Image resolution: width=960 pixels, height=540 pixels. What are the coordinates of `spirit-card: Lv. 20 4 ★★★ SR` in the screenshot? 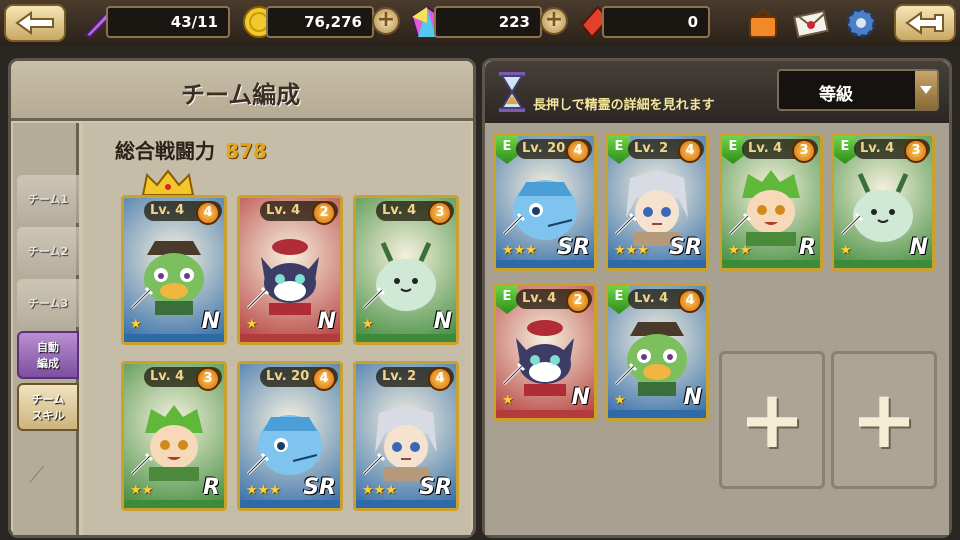 It's located at (290, 436).